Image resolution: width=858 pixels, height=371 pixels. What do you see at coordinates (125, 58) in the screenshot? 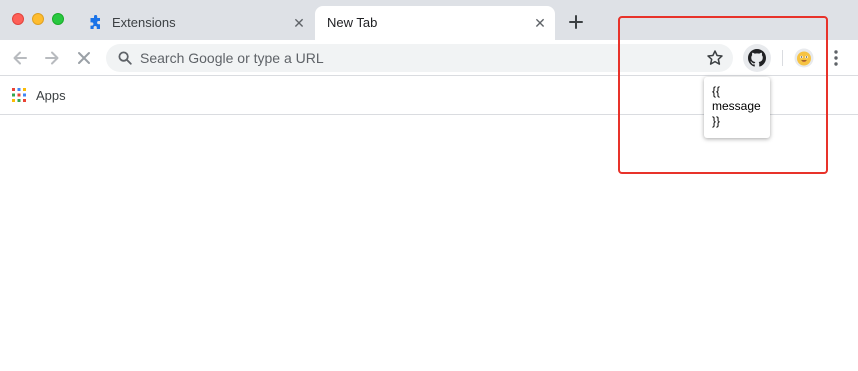
I see `search-icon` at bounding box center [125, 58].